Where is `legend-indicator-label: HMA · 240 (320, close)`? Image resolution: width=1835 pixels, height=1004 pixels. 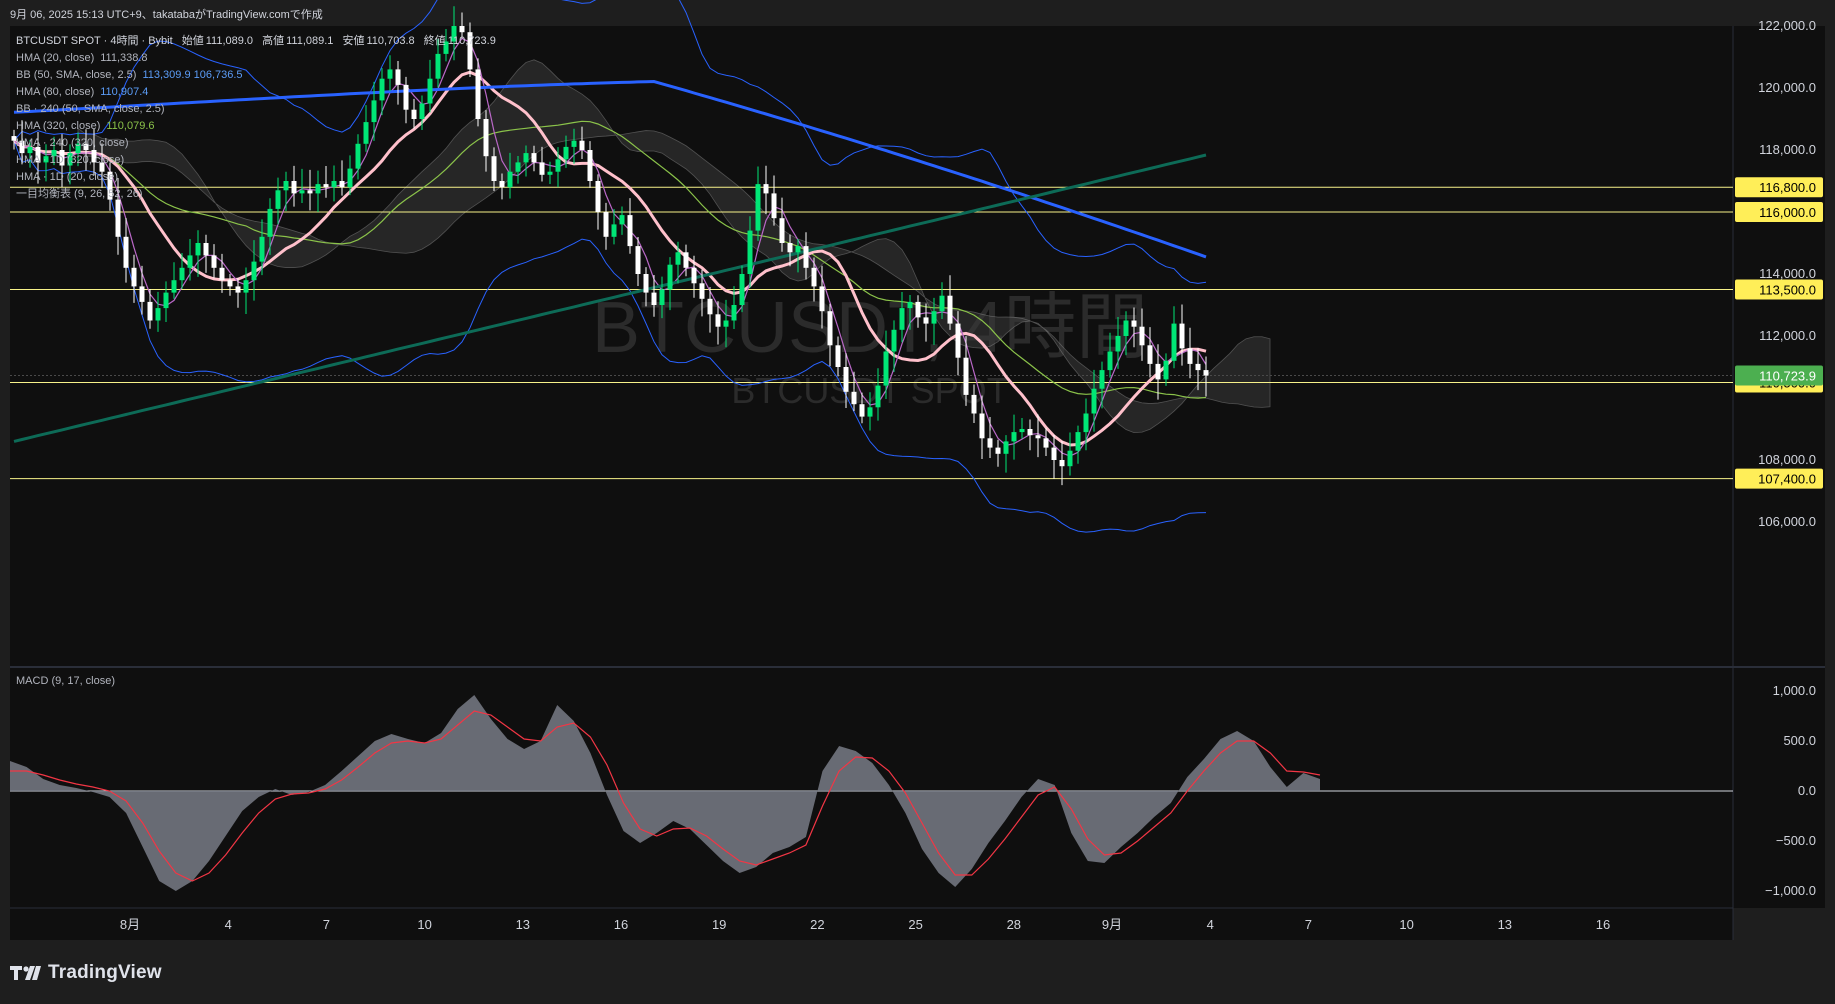 legend-indicator-label: HMA · 240 (320, close) is located at coordinates (72, 143).